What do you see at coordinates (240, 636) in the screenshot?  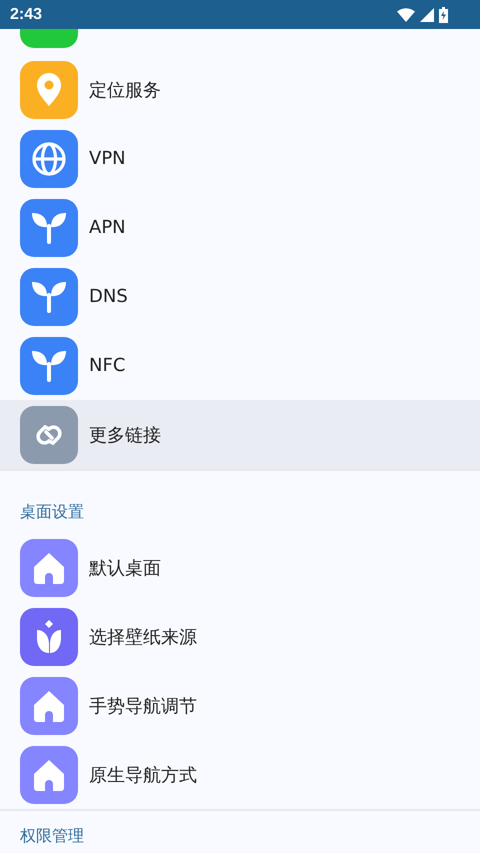 I see `settings-item: 选择壁纸来源` at bounding box center [240, 636].